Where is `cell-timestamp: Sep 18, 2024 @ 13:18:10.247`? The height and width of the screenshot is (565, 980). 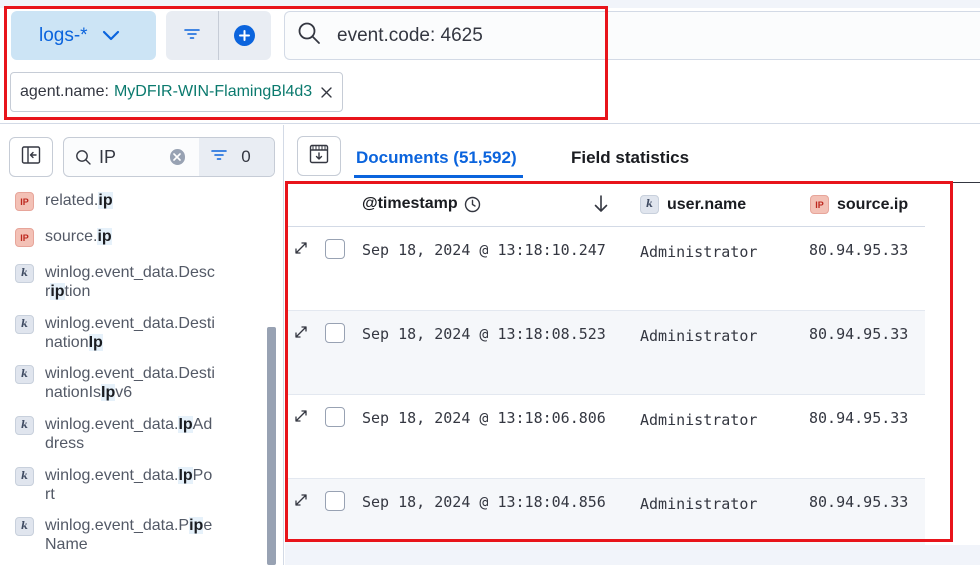 cell-timestamp: Sep 18, 2024 @ 13:18:10.247 is located at coordinates (484, 250).